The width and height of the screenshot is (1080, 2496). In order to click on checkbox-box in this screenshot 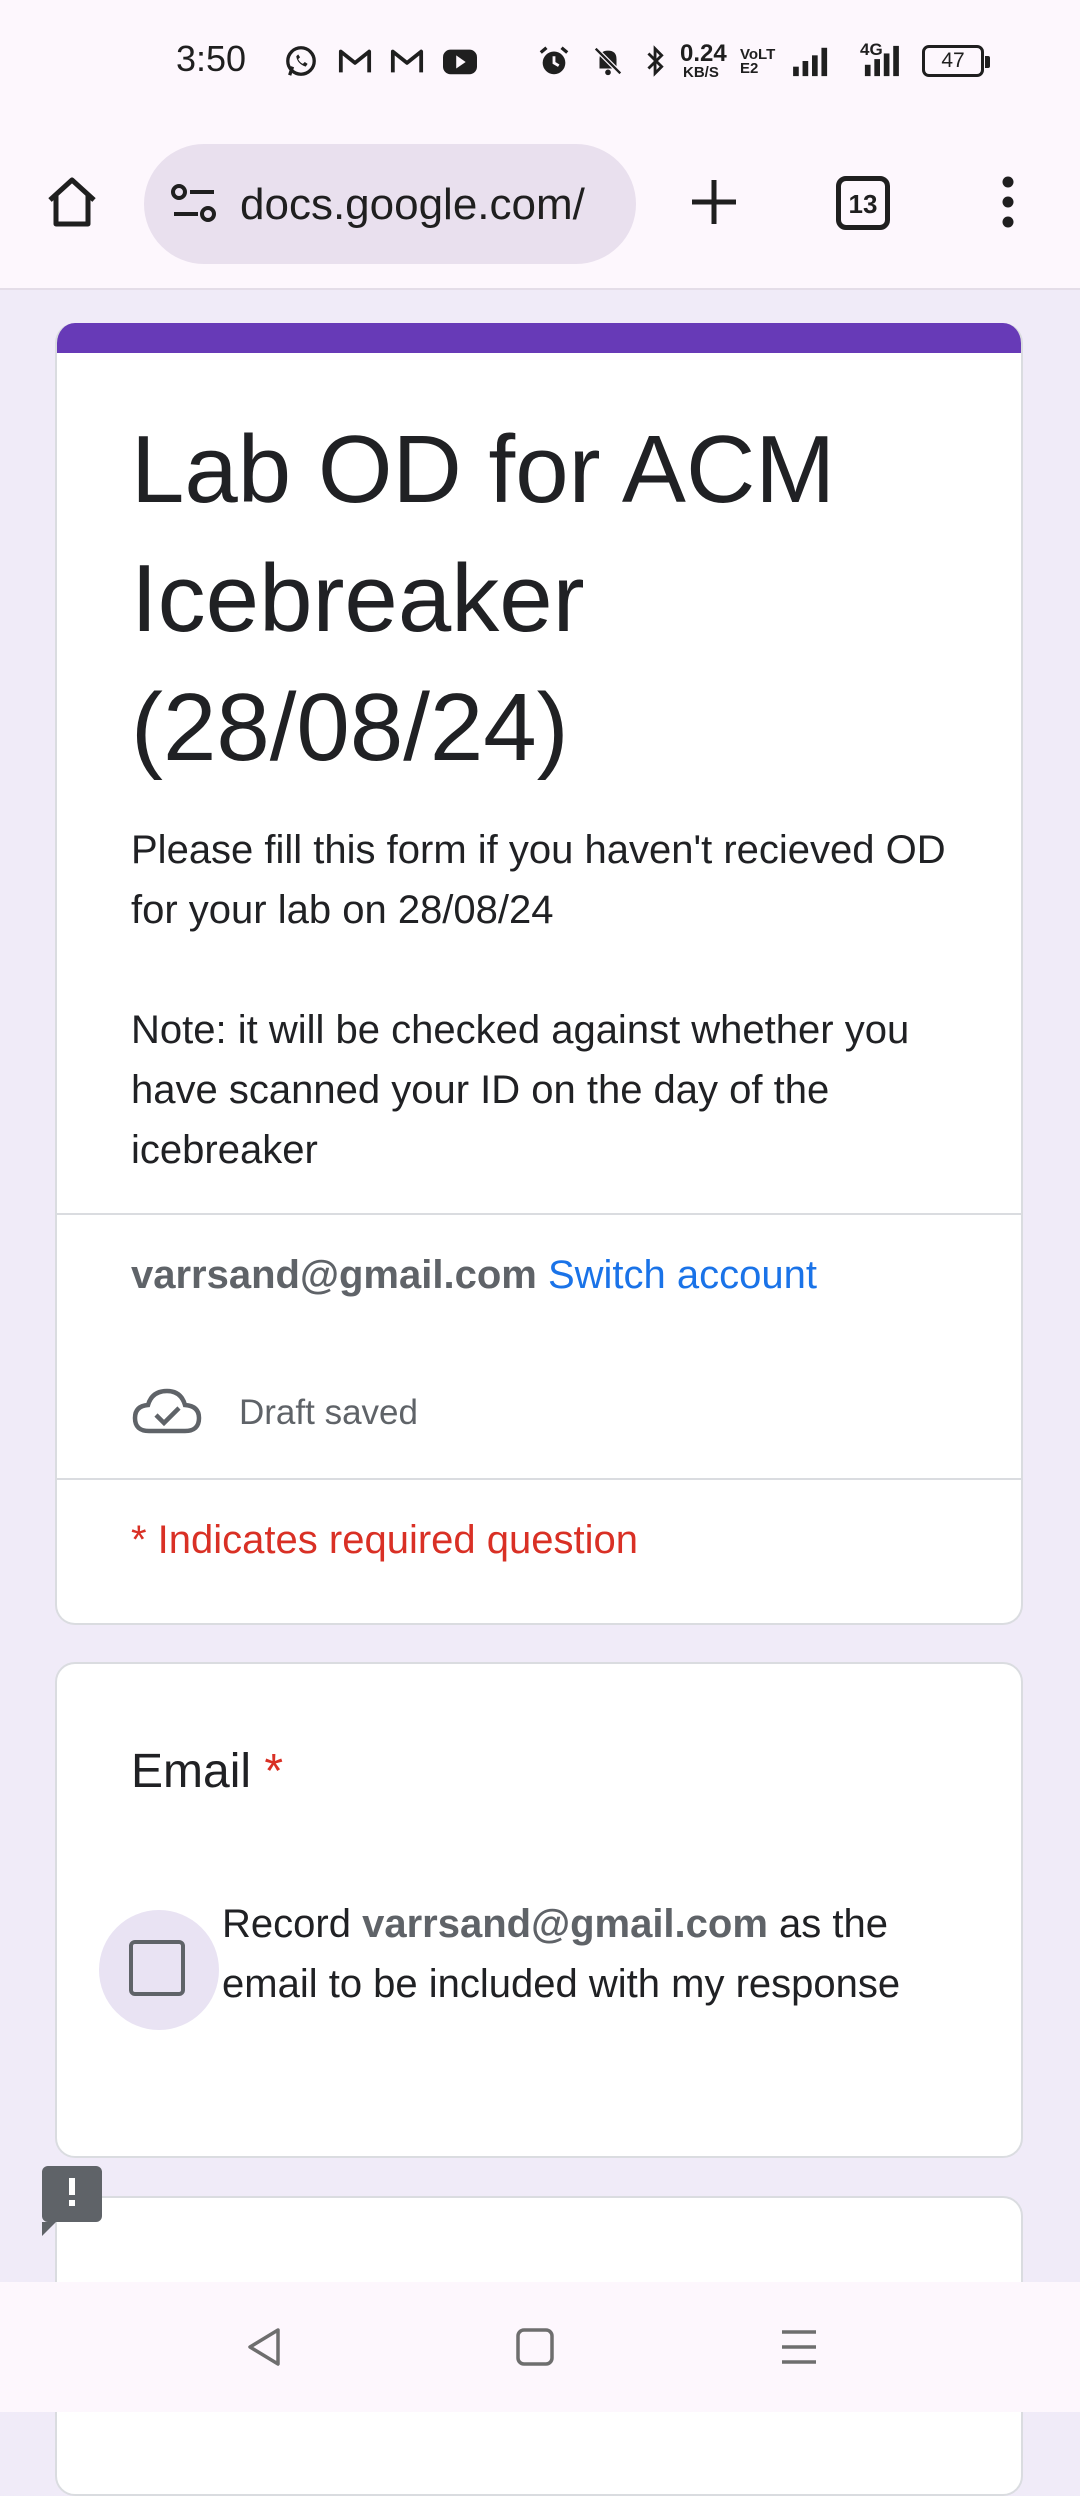, I will do `click(157, 1968)`.